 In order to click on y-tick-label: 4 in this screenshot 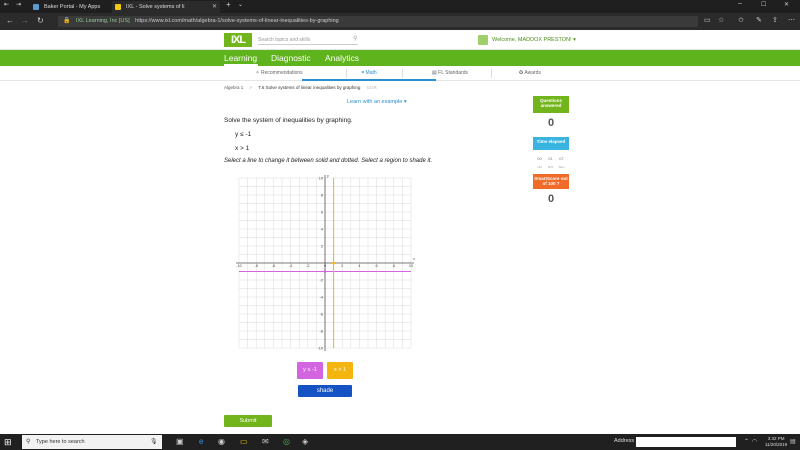, I will do `click(322, 229)`.